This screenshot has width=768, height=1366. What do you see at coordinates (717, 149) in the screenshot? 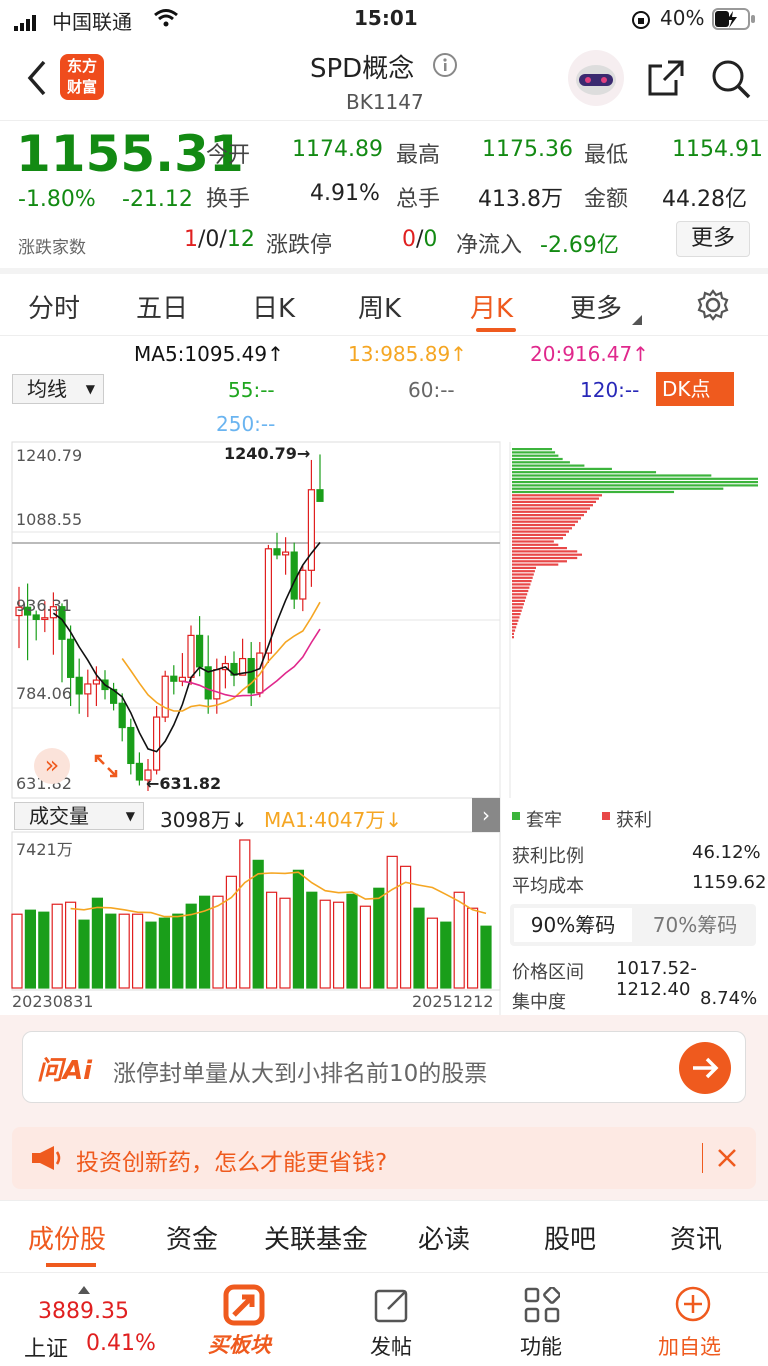
I see `low-value: 1154.91` at bounding box center [717, 149].